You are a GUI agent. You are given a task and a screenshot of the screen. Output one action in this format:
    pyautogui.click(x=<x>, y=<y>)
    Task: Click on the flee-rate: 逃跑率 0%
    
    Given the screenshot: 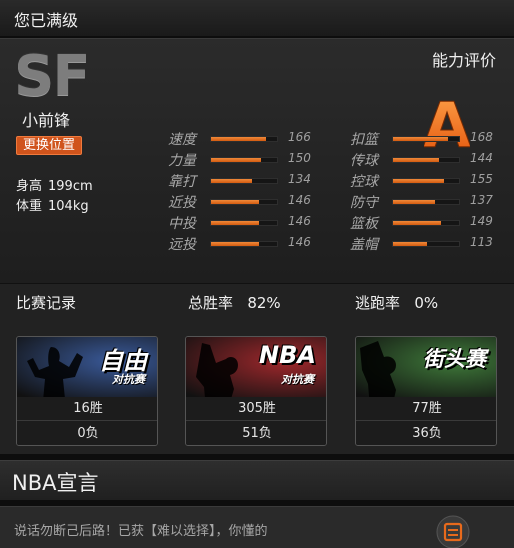 What is the action you would take?
    pyautogui.click(x=396, y=302)
    